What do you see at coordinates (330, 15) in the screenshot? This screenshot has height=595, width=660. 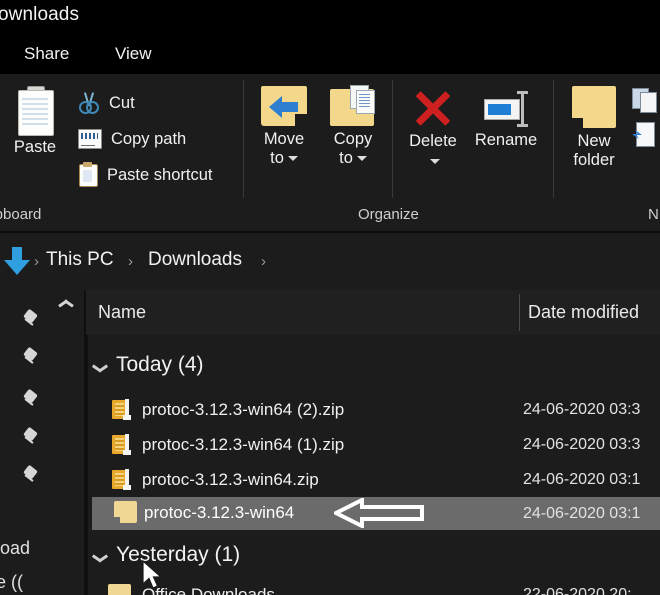 I see `title-bar: ownloads` at bounding box center [330, 15].